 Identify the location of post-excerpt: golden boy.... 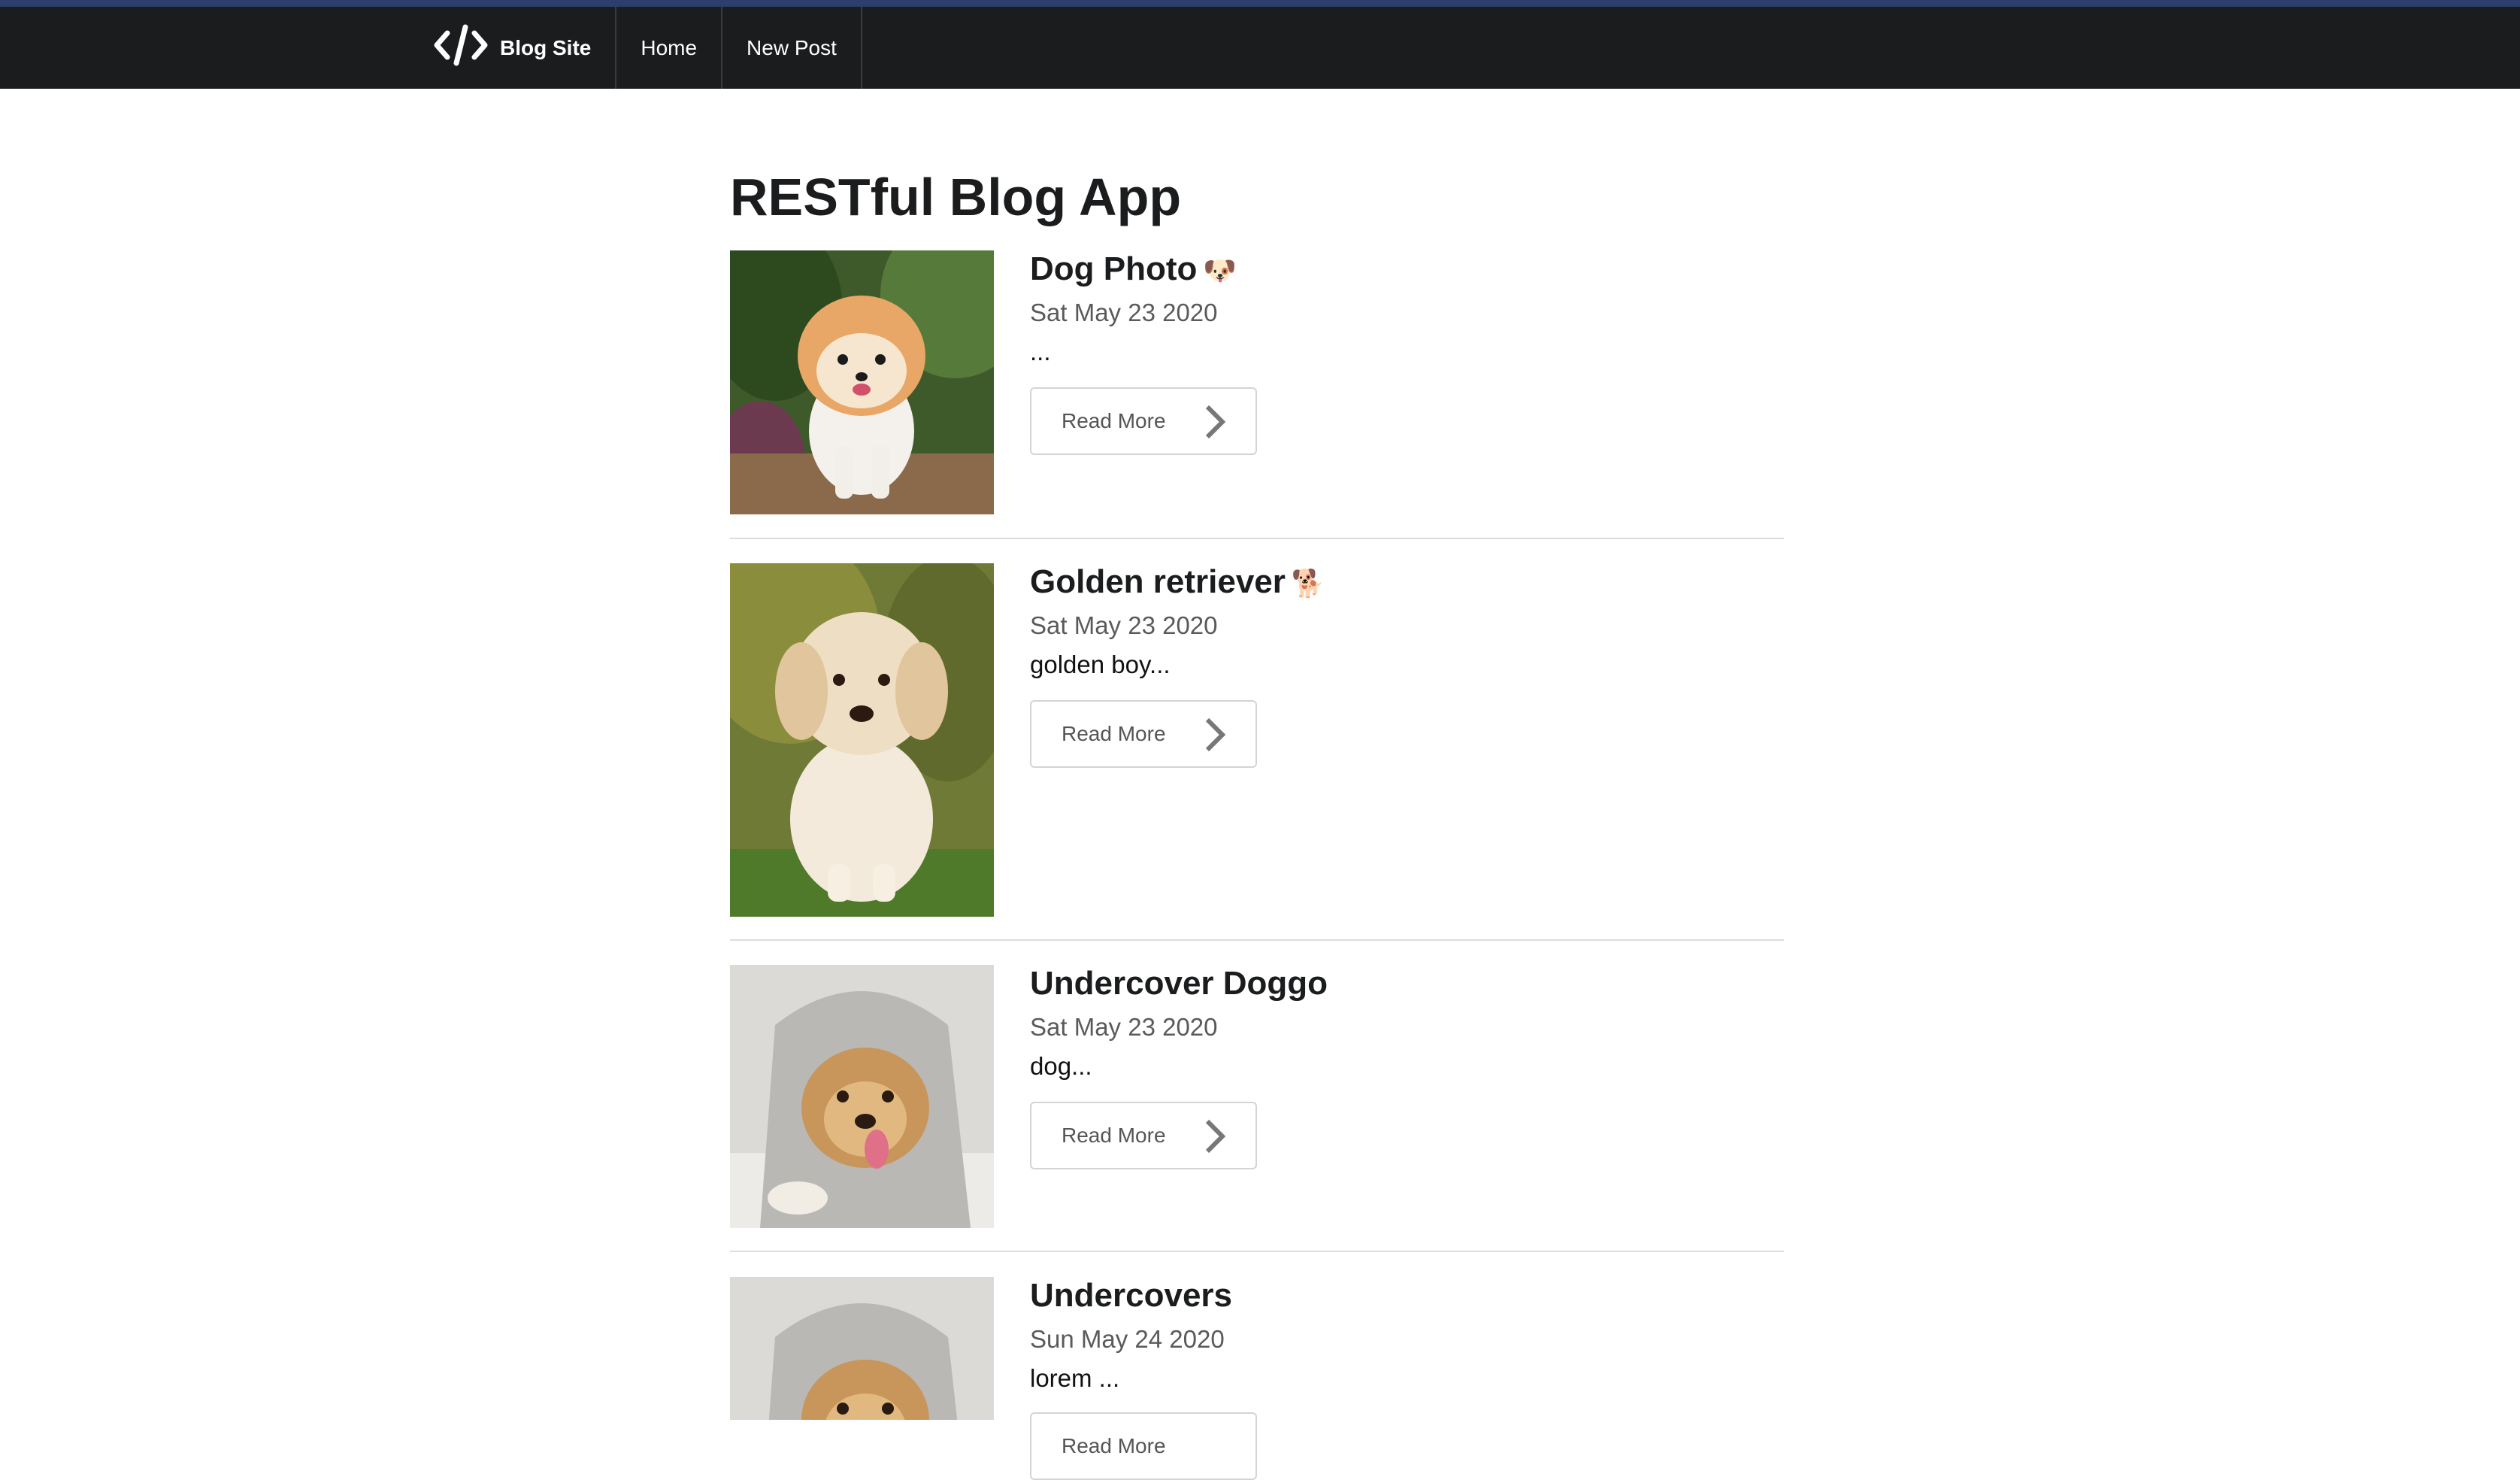
(1100, 664).